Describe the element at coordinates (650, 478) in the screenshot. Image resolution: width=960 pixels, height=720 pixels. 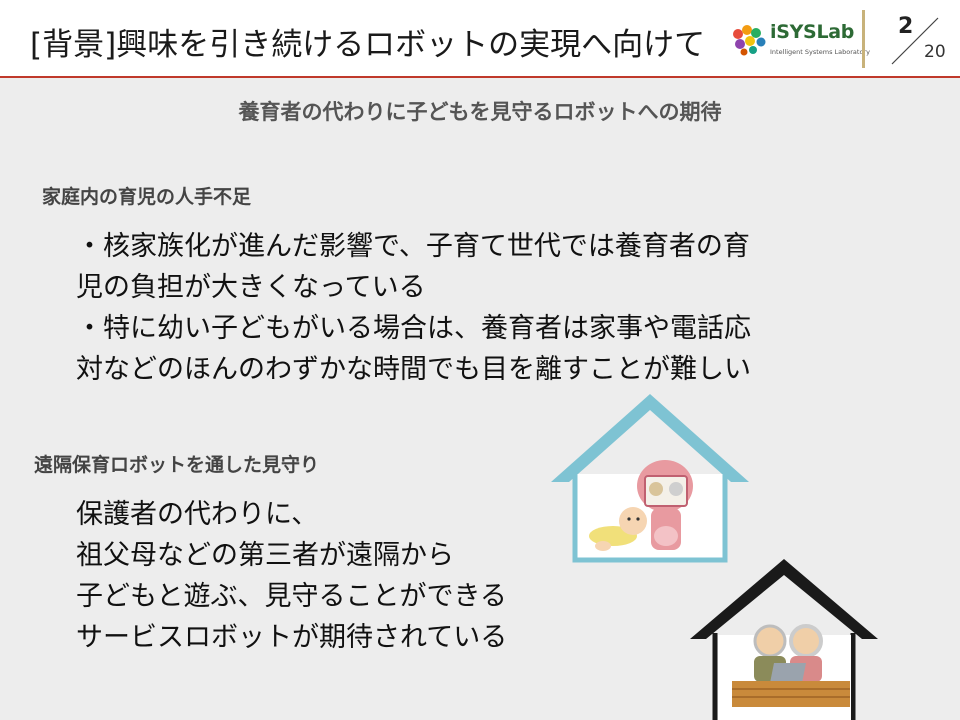
I see `house-with-robot-and-baby-illustration` at that location.